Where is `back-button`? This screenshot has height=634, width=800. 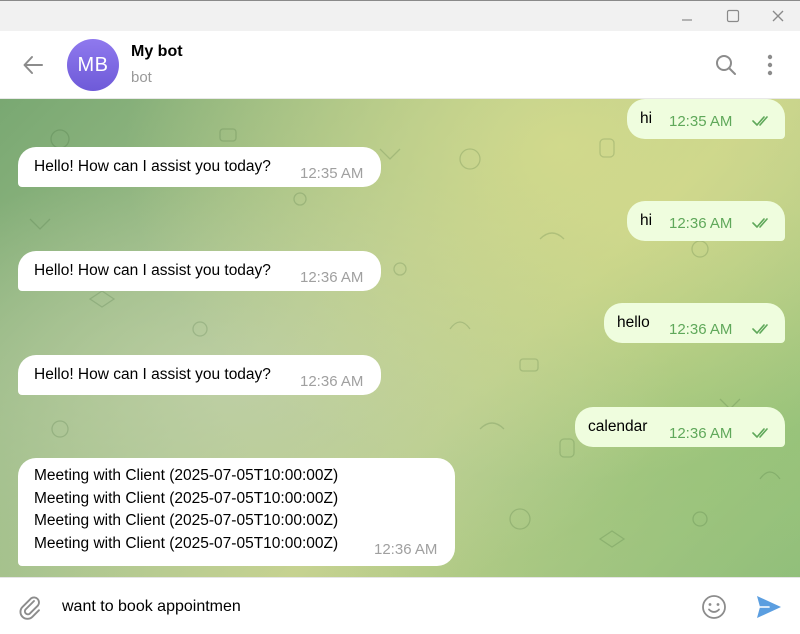 back-button is located at coordinates (33, 65).